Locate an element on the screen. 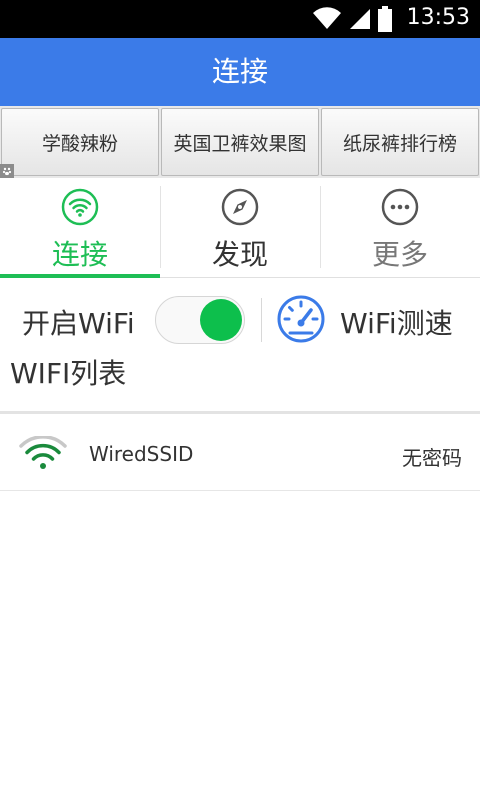 The image size is (480, 800). ad-item: 英国卫裤效果图 is located at coordinates (240, 142).